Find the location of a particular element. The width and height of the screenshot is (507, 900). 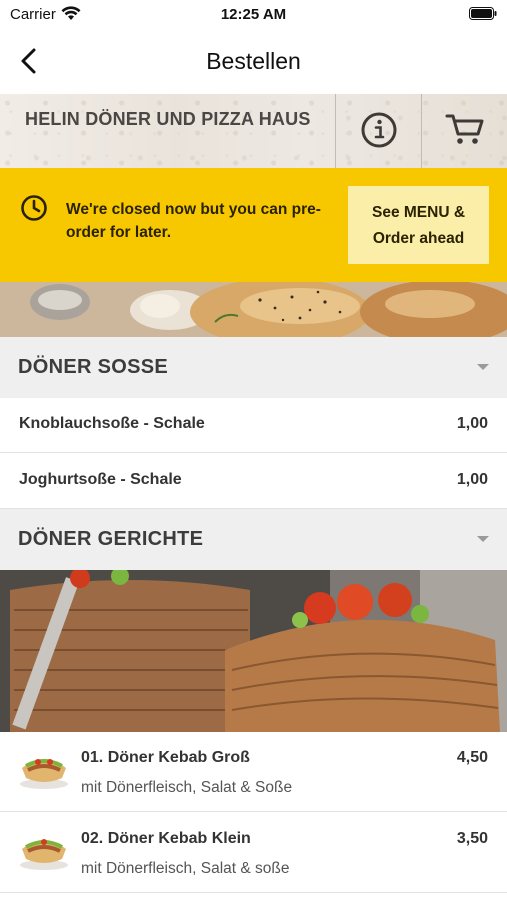

preorder-label-line2: Order ahead is located at coordinates (418, 238).